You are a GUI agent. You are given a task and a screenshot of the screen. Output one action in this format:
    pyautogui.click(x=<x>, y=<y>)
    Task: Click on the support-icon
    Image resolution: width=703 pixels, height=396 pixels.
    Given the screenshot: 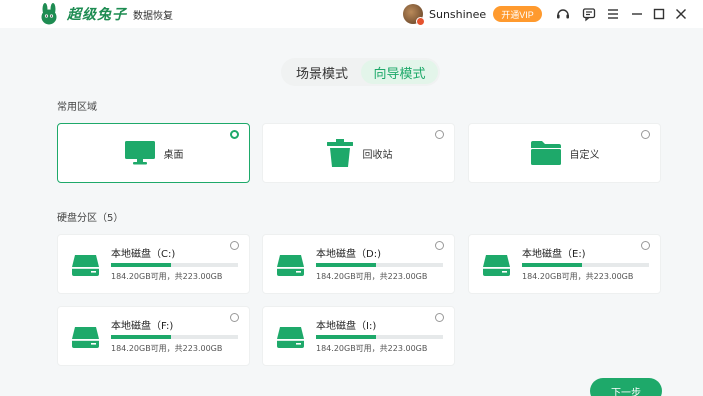 What is the action you would take?
    pyautogui.click(x=563, y=14)
    